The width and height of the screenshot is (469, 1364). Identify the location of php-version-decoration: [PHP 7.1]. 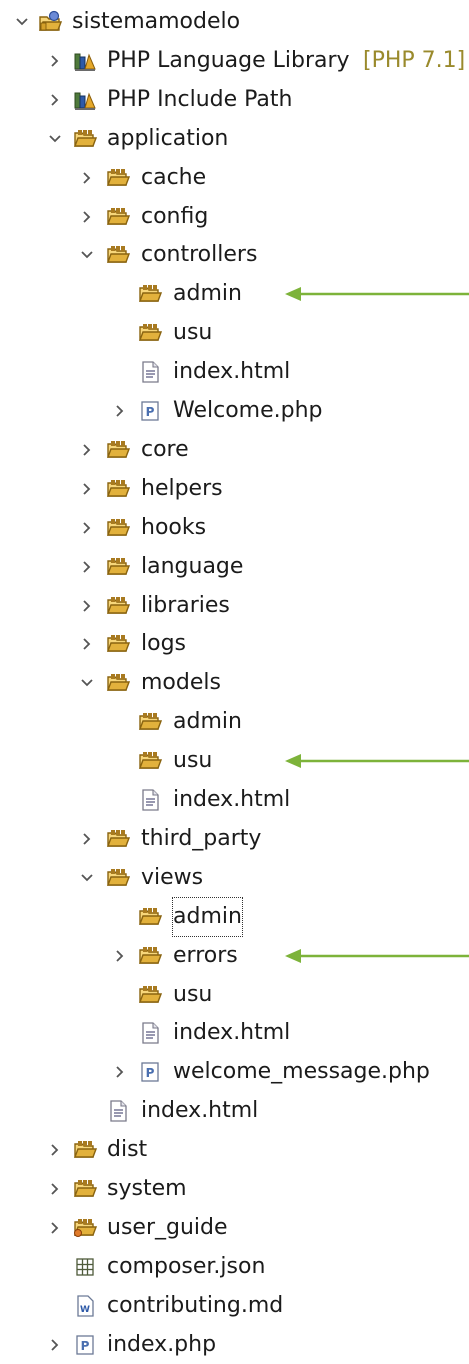
(414, 60).